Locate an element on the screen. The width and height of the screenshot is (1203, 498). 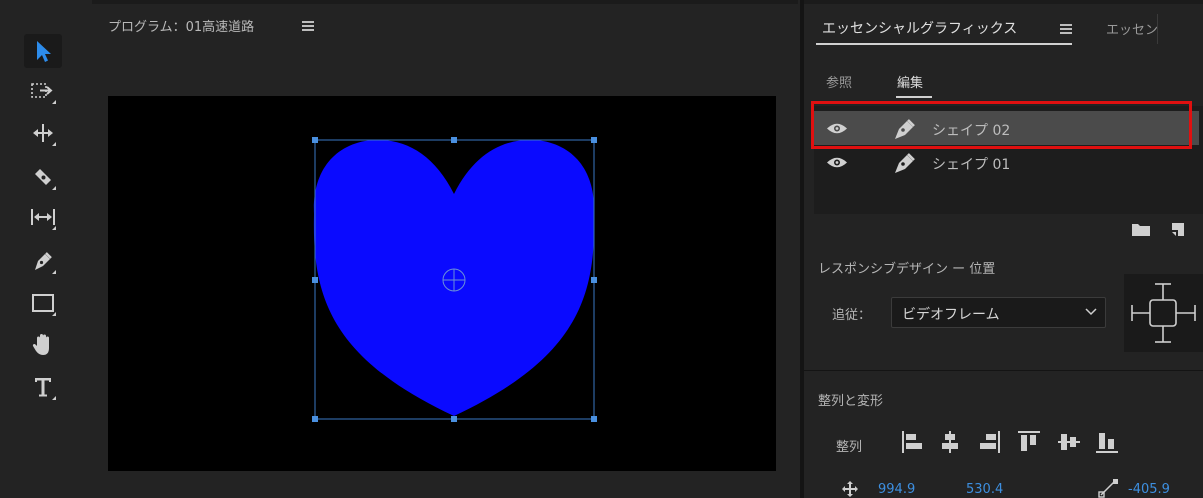
pin-to-widget is located at coordinates (1163, 313).